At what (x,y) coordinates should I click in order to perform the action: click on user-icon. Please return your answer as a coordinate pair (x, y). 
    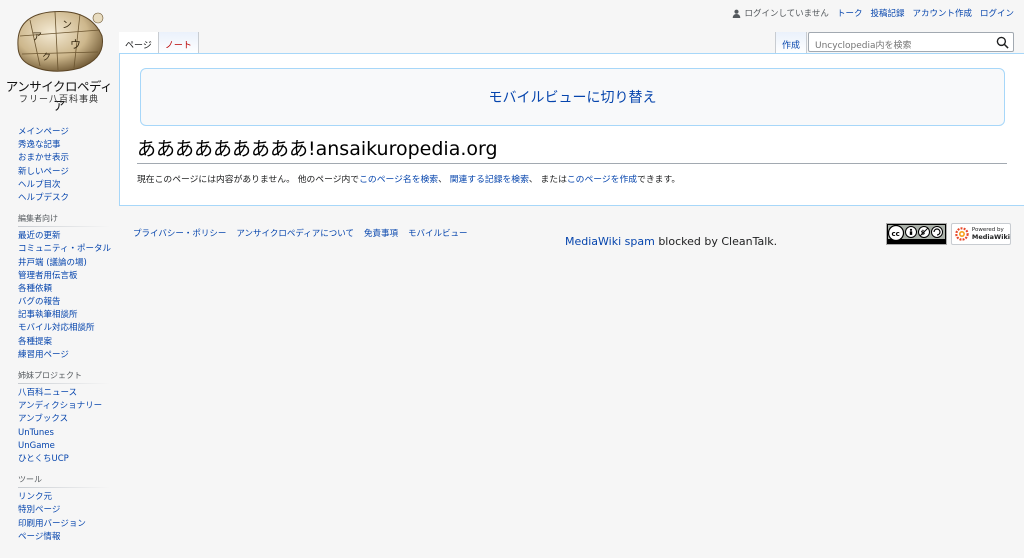
    Looking at the image, I should click on (737, 13).